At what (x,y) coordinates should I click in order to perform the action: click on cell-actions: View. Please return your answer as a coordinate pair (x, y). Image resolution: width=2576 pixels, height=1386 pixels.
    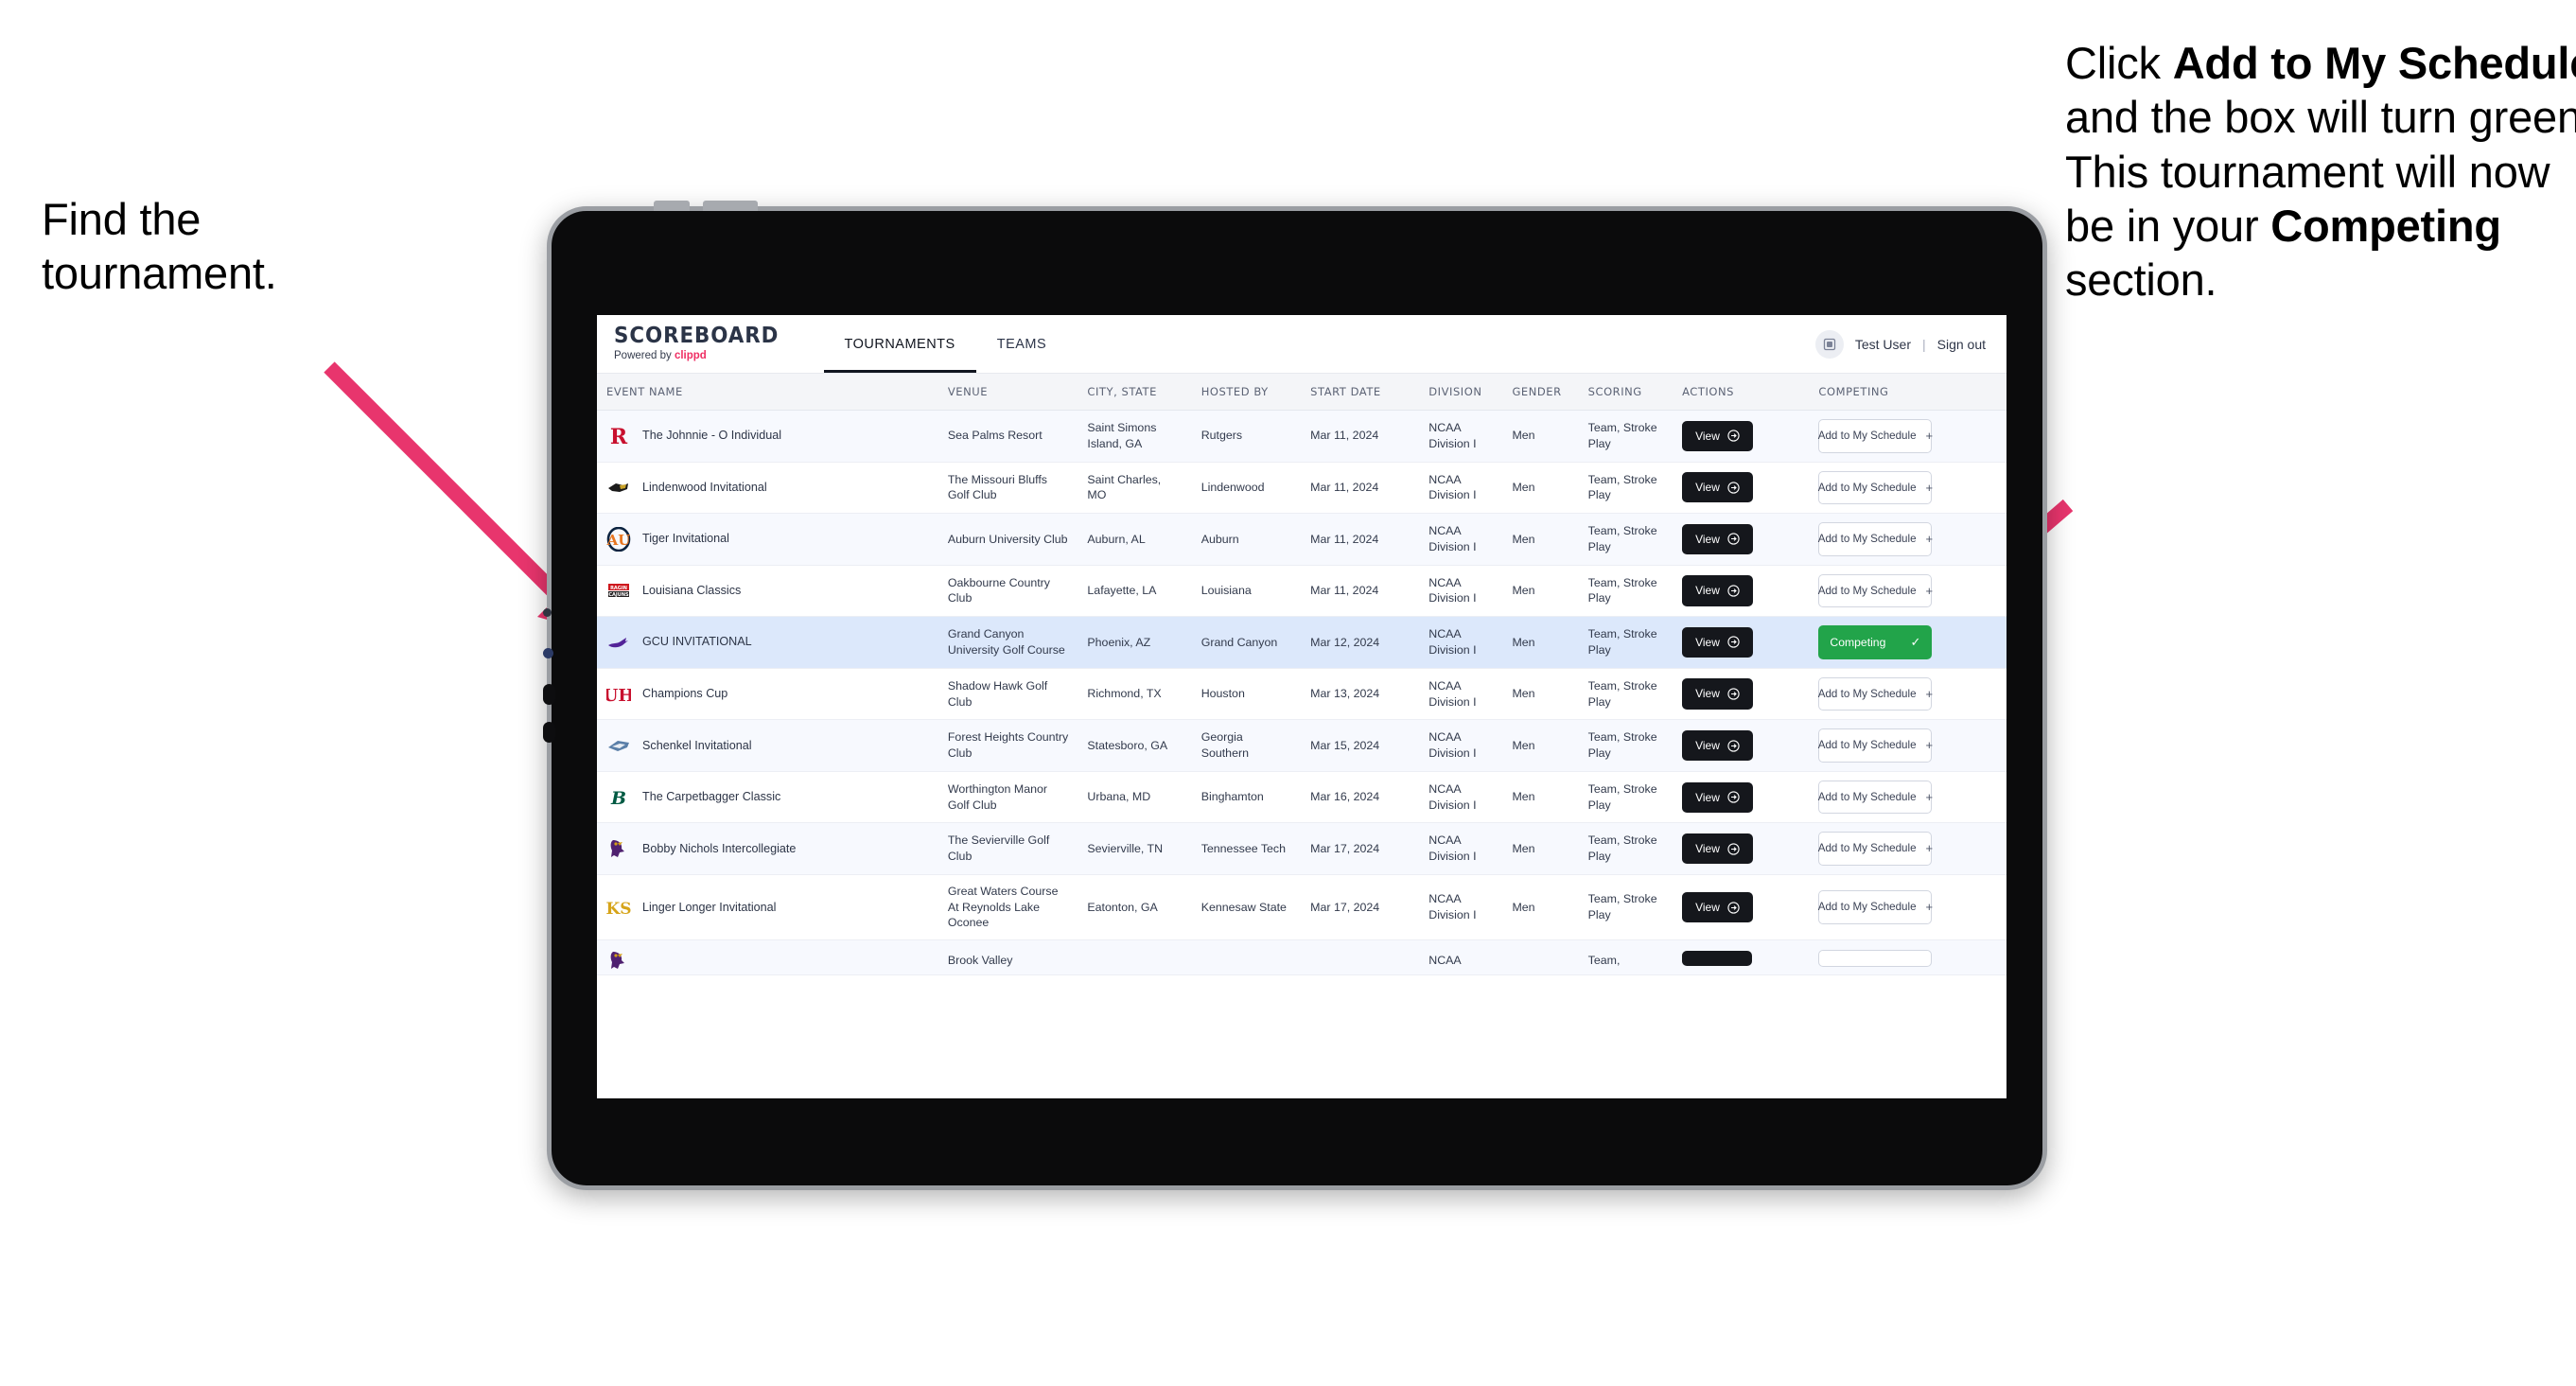
    Looking at the image, I should click on (1742, 907).